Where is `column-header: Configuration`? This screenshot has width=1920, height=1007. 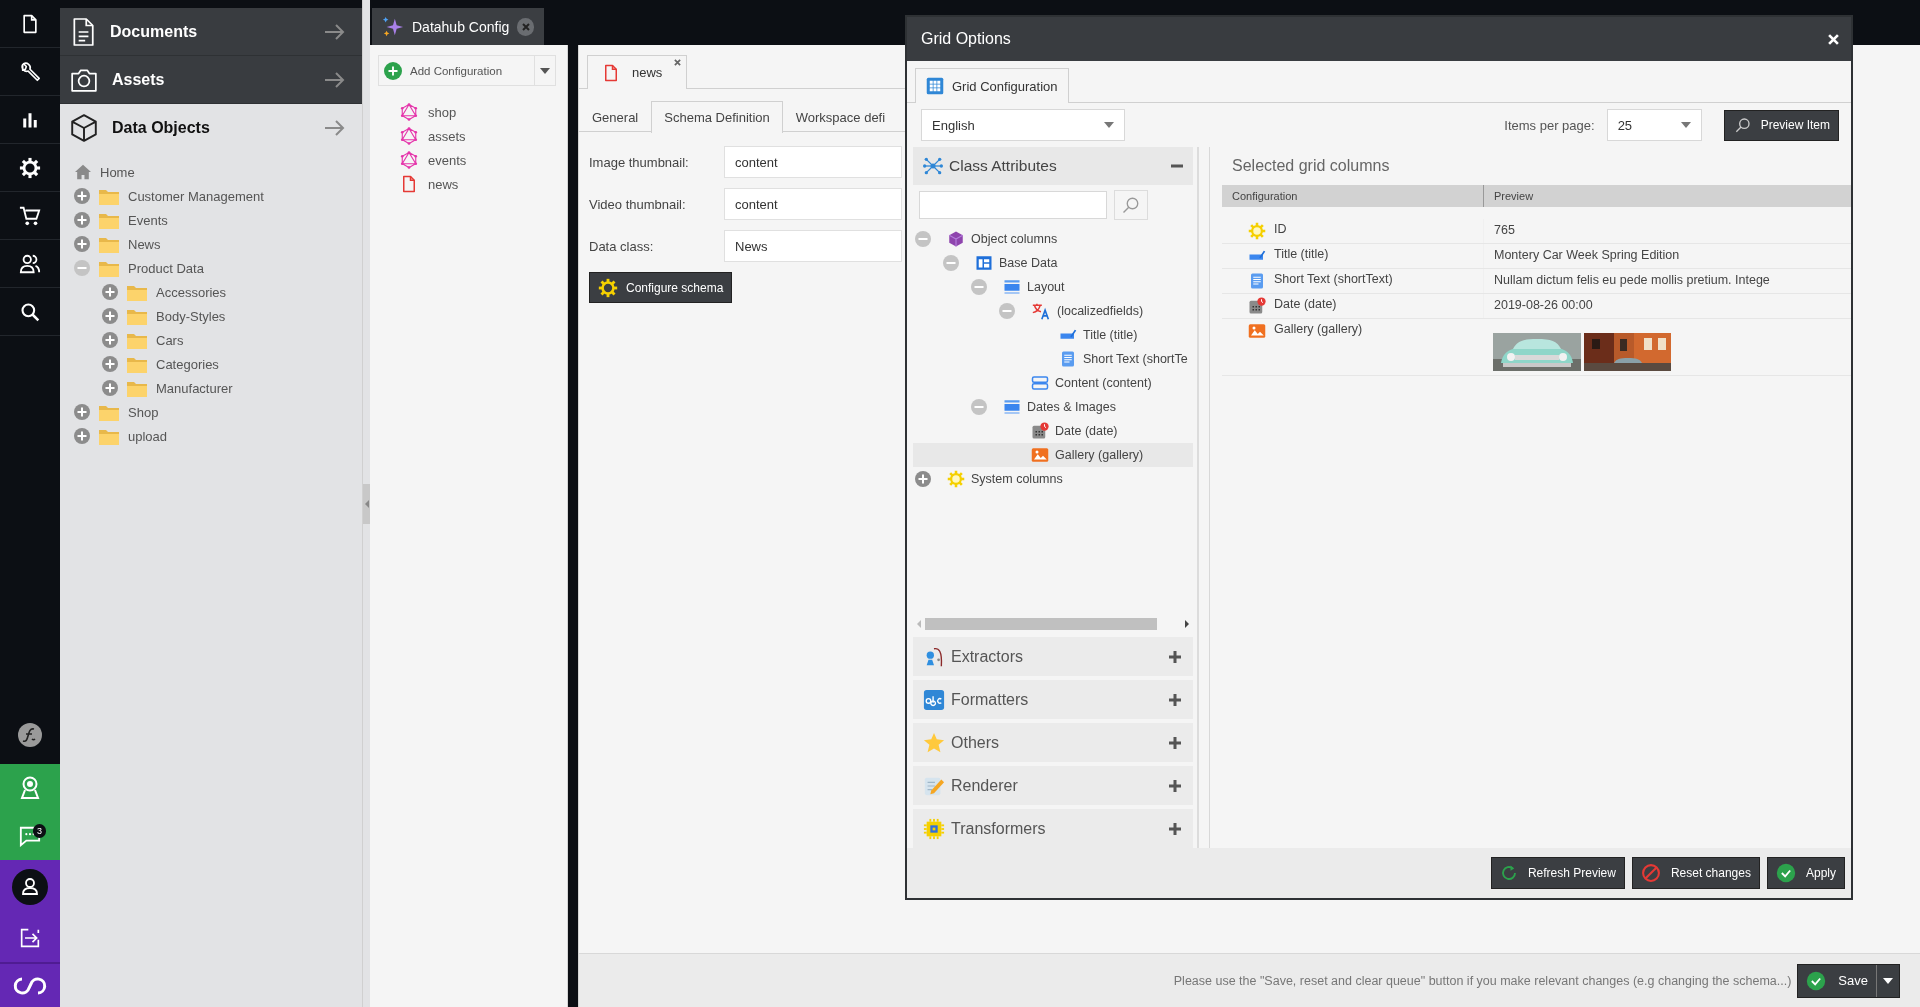
column-header: Configuration is located at coordinates (1352, 196).